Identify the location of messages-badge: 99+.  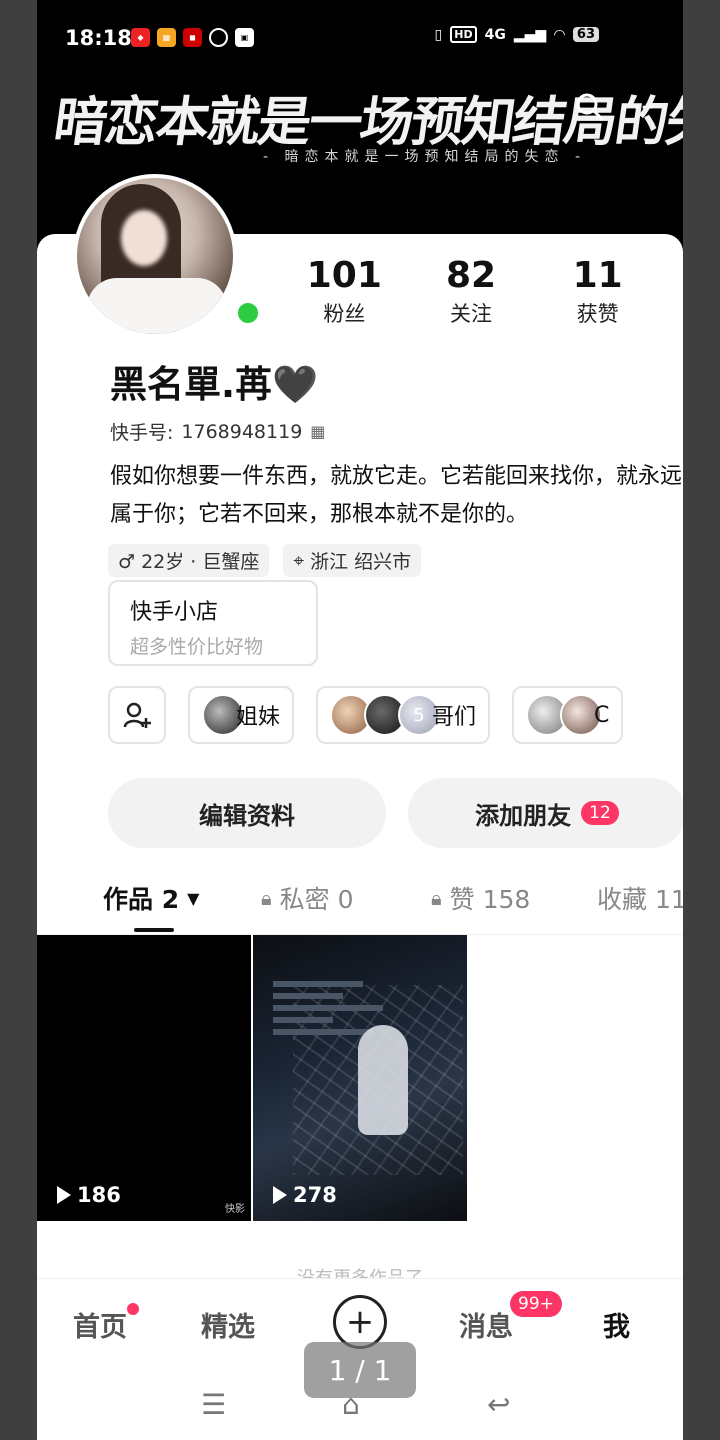
(536, 1304).